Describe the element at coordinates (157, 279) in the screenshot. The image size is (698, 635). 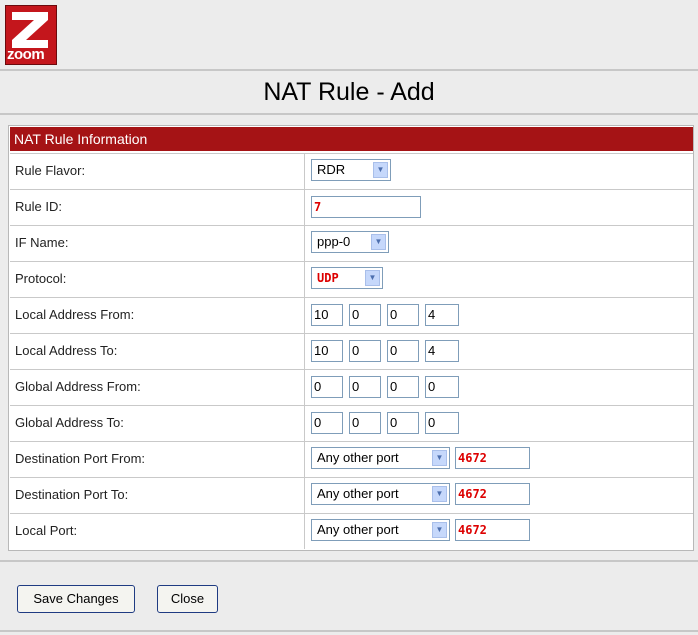
I see `protocol-label: Protocol:` at that location.